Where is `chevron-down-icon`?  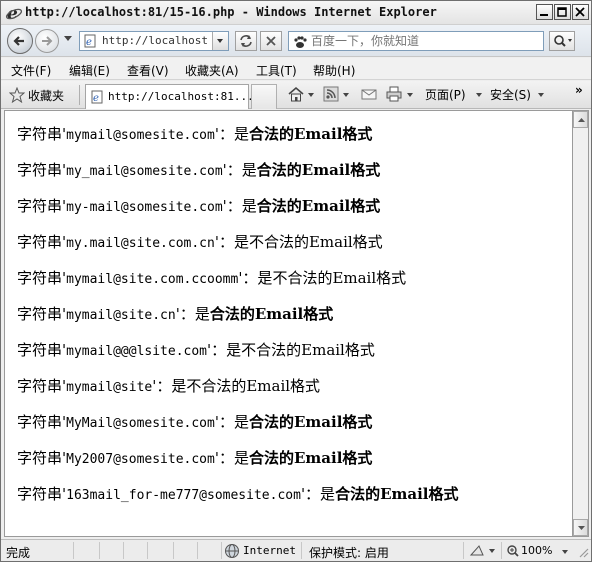 chevron-down-icon is located at coordinates (220, 41).